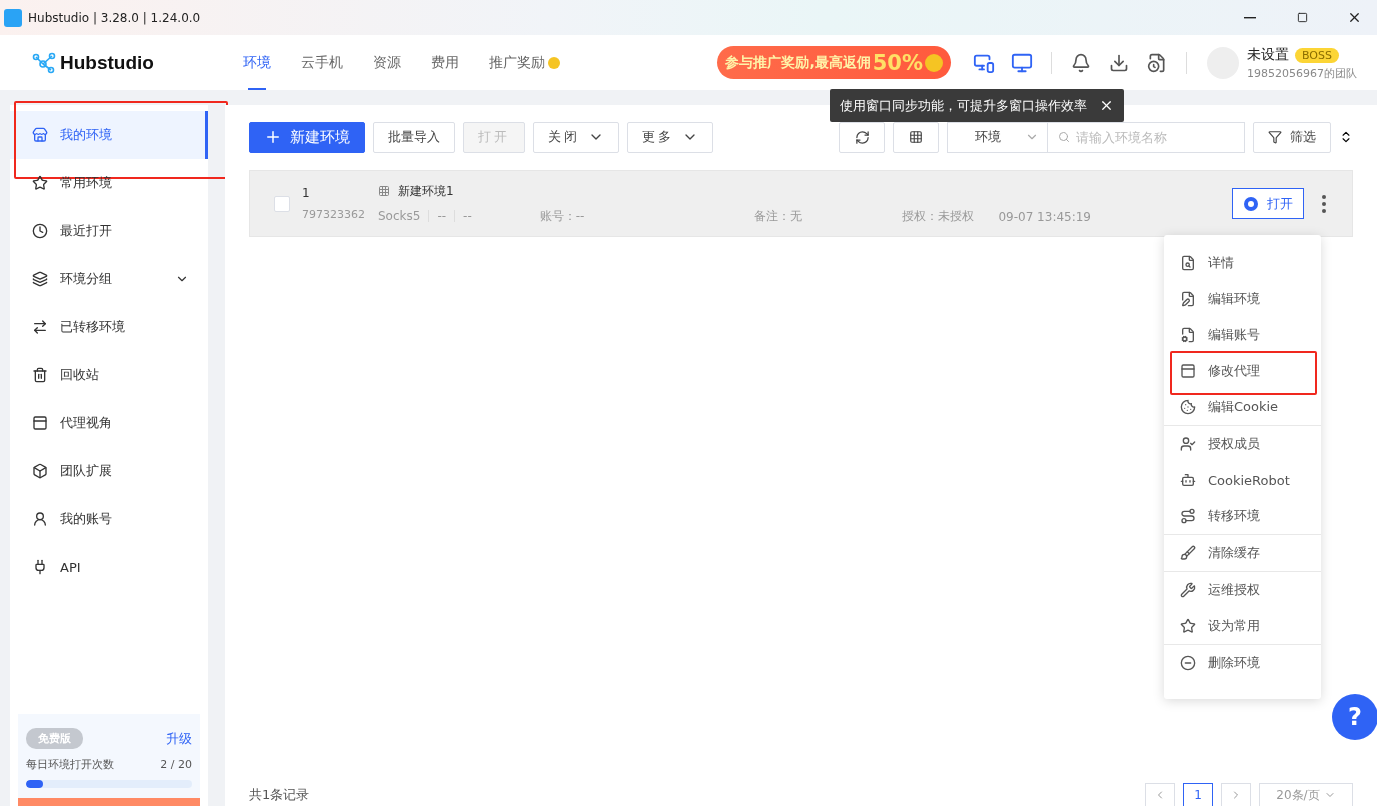  I want to click on plus-icon, so click(273, 137).